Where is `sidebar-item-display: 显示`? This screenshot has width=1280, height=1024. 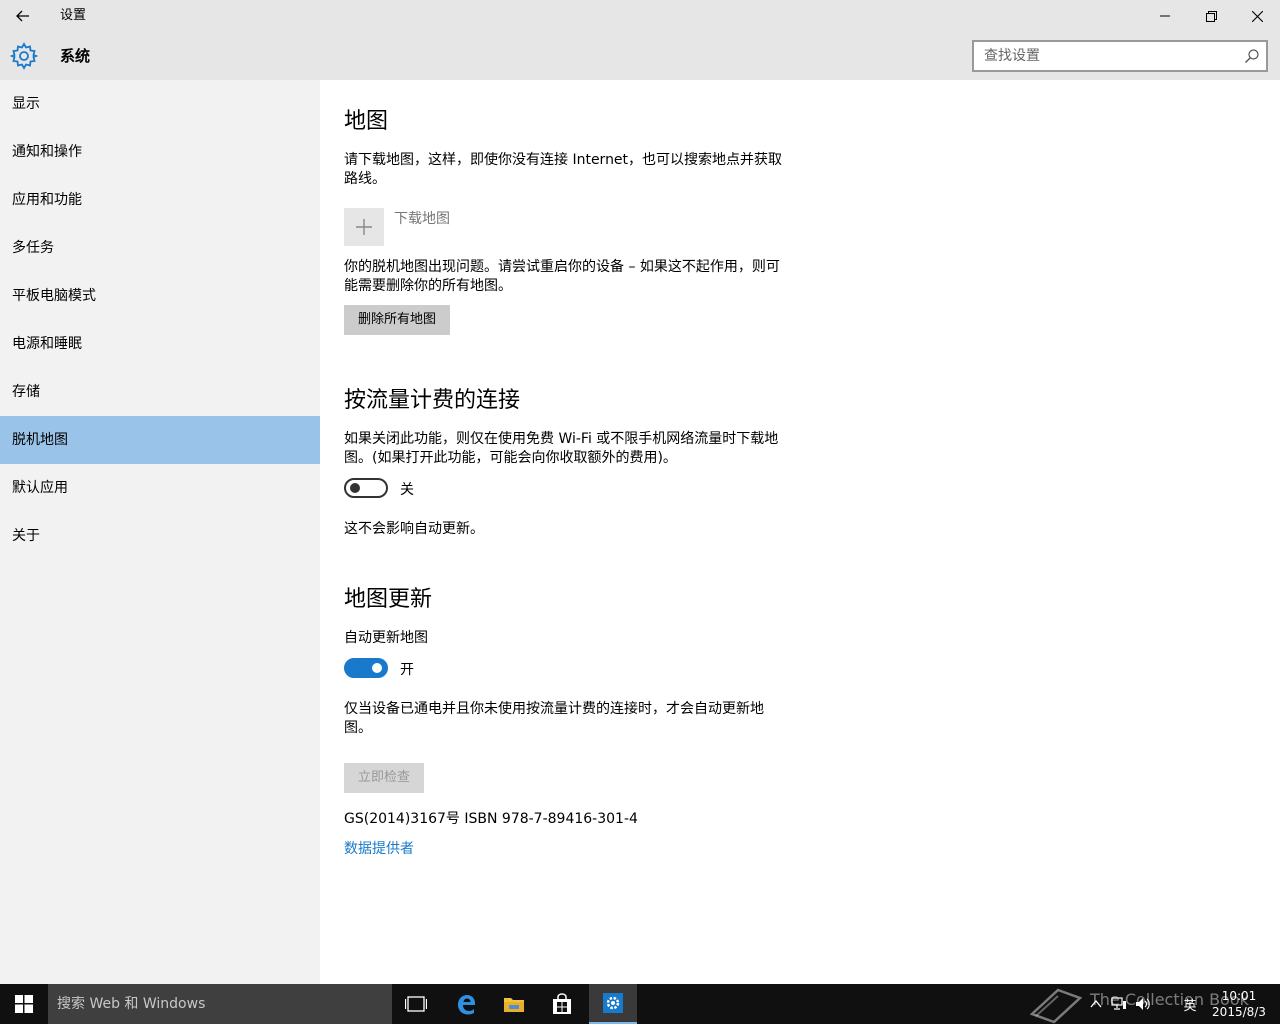 sidebar-item-display: 显示 is located at coordinates (160, 104).